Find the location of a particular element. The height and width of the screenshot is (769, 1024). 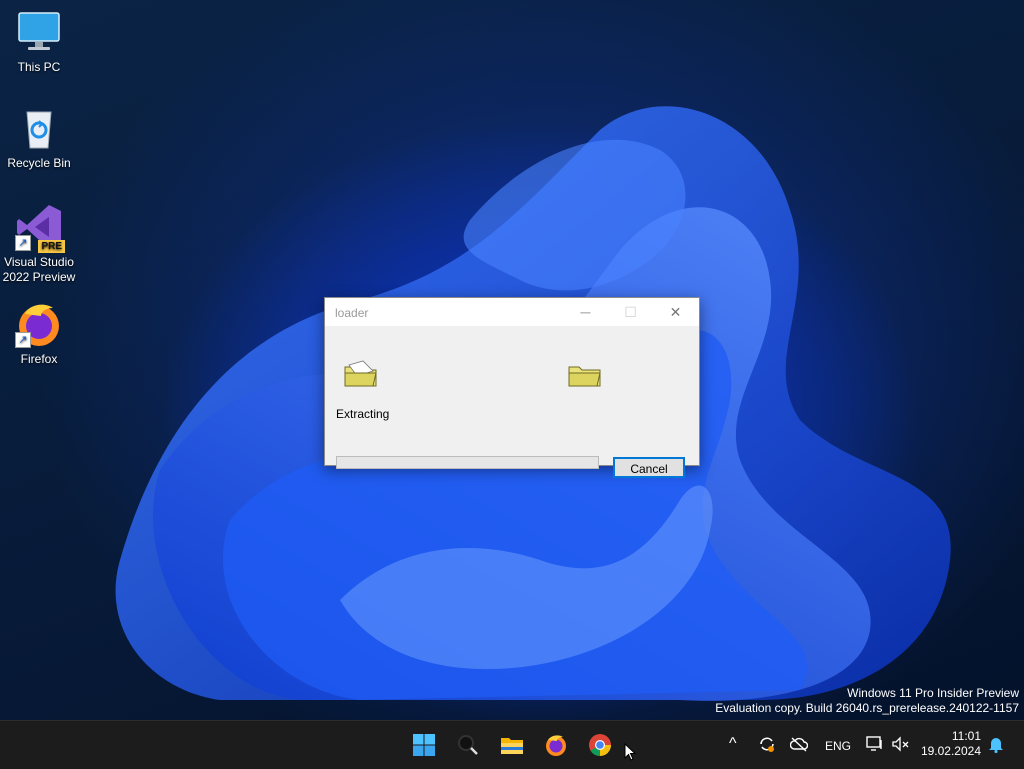

monitor-icon is located at coordinates (39, 32).